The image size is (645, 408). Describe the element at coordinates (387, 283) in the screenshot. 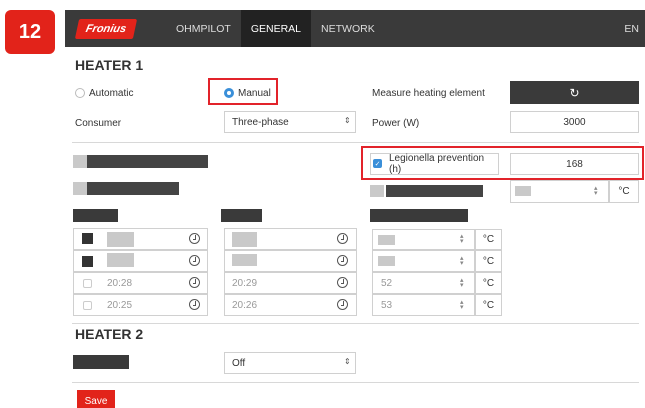

I see `temp-value: 52` at that location.